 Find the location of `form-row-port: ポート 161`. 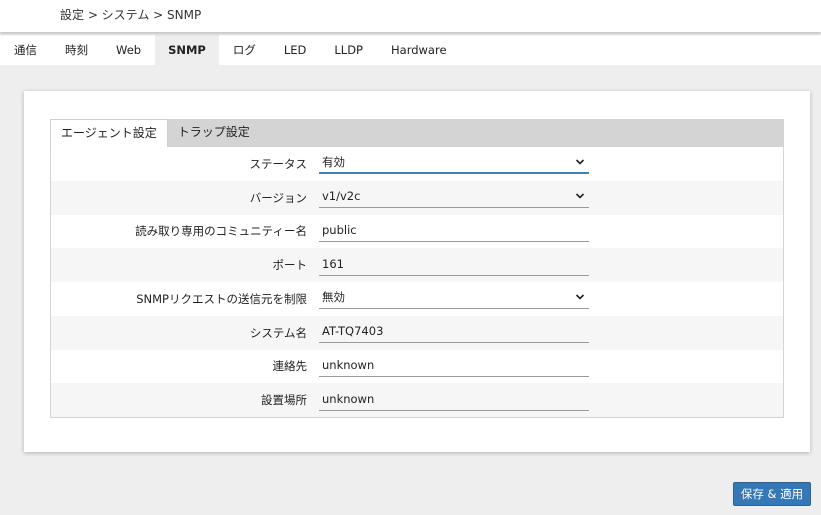

form-row-port: ポート 161 is located at coordinates (417, 265).